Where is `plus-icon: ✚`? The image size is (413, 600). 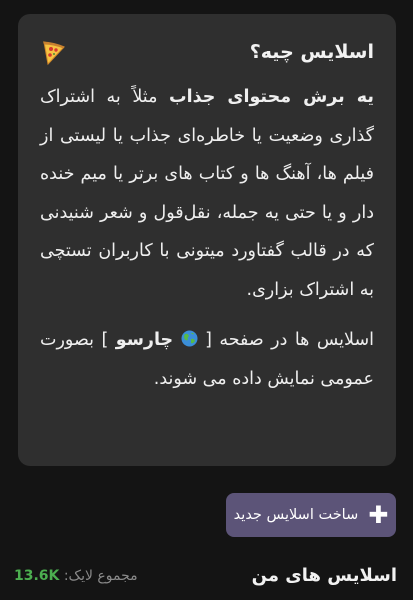 plus-icon: ✚ is located at coordinates (378, 515).